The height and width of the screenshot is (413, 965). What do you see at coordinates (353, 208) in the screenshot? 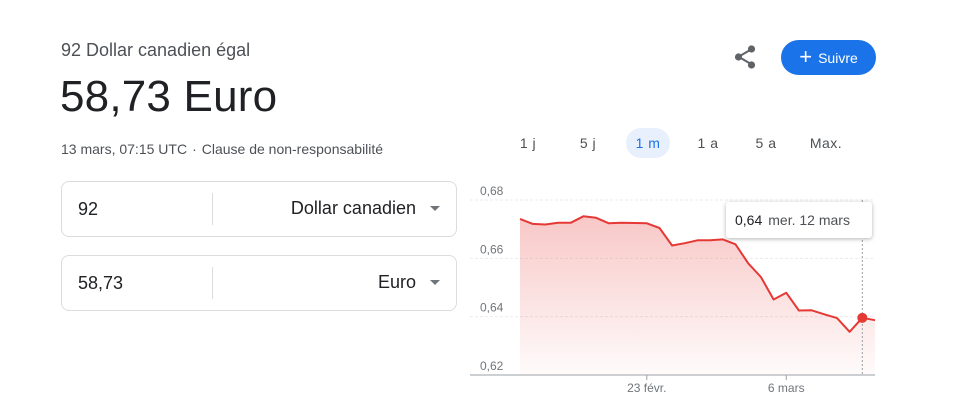
I see `source-currency-label: Dollar canadien` at bounding box center [353, 208].